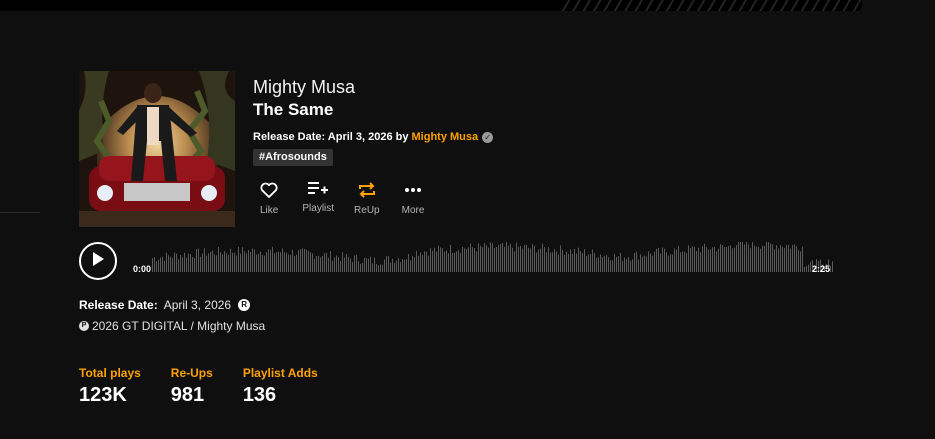 The height and width of the screenshot is (439, 935). I want to click on top-nav-bar, so click(431, 5).